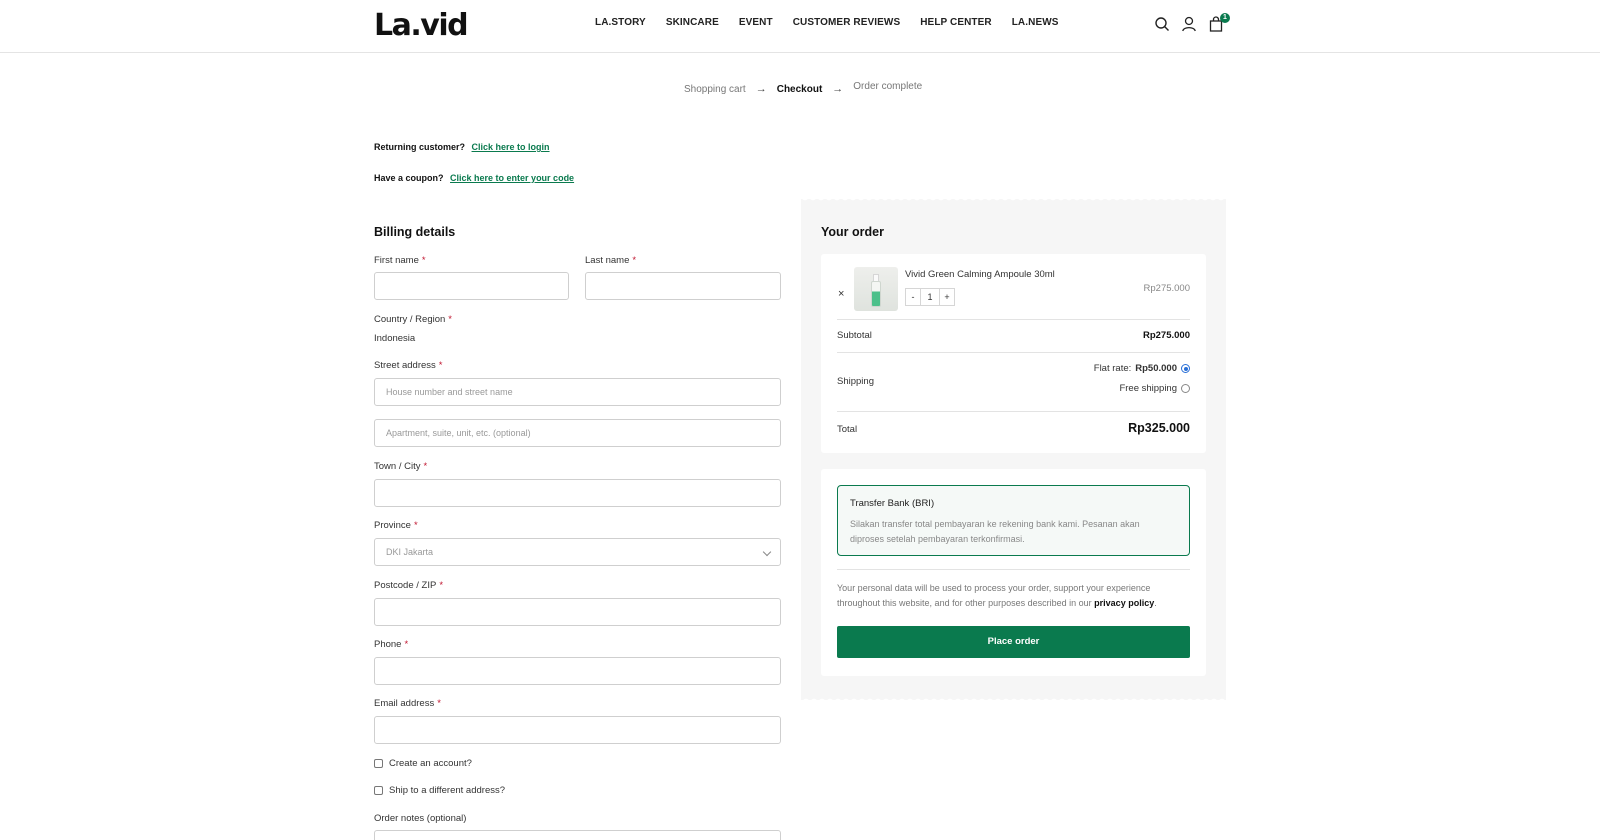 The image size is (1600, 840). Describe the element at coordinates (980, 274) in the screenshot. I see `product-name: Vivid Green Calming Ampoule 30ml` at that location.